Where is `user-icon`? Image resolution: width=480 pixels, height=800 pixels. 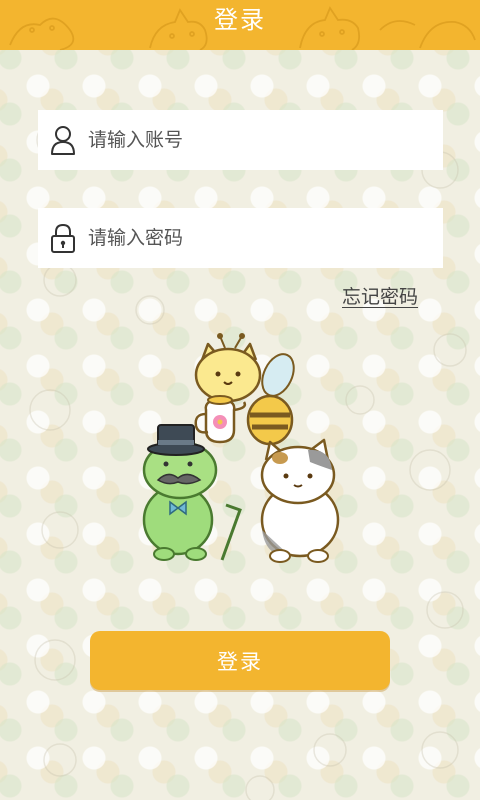 user-icon is located at coordinates (63, 140).